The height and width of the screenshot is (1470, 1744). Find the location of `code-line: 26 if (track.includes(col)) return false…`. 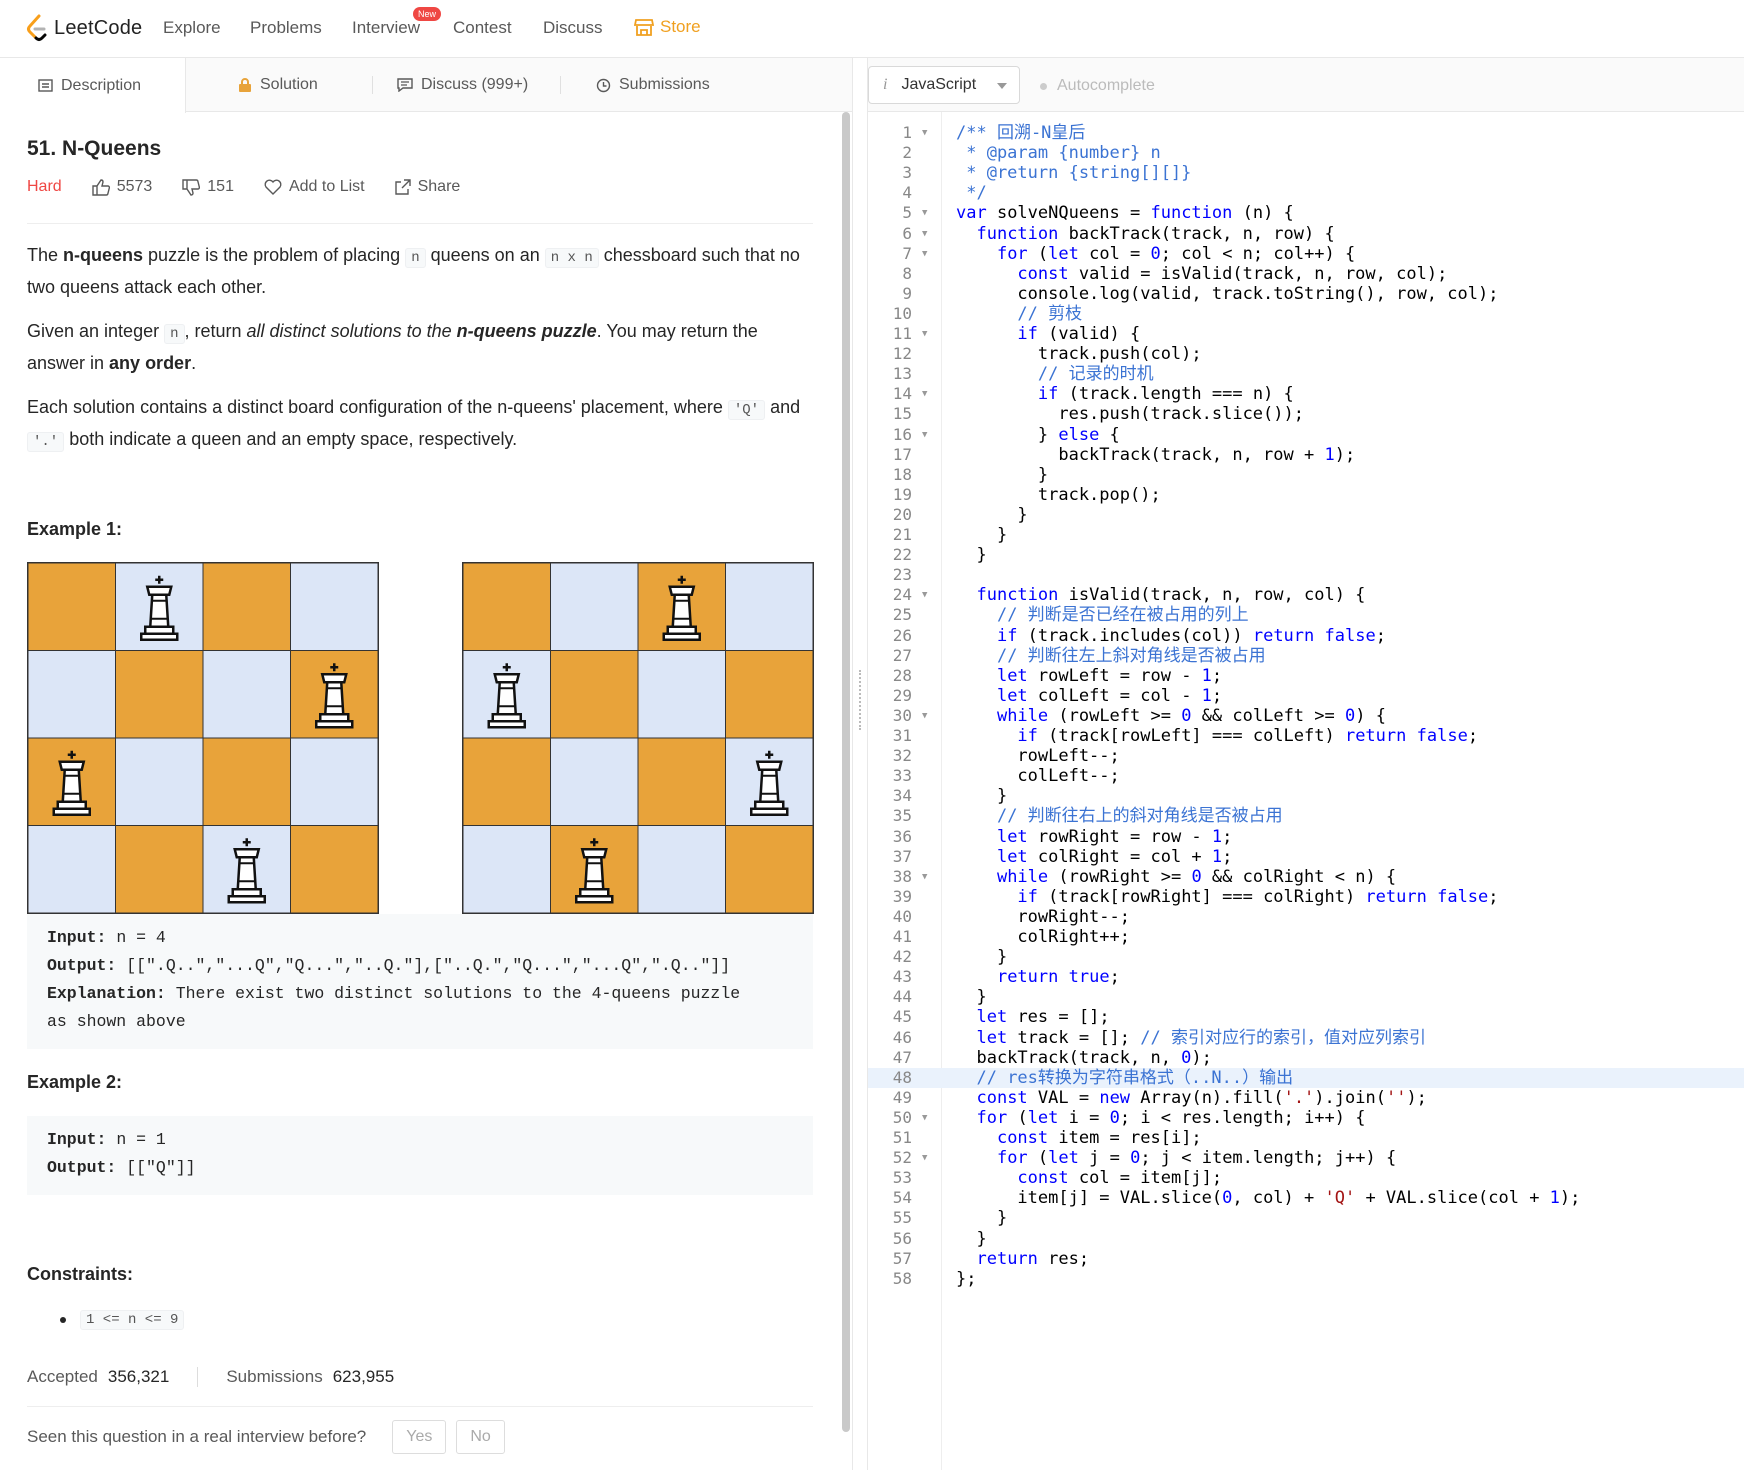

code-line: 26 if (track.includes(col)) return false… is located at coordinates (1306, 636).